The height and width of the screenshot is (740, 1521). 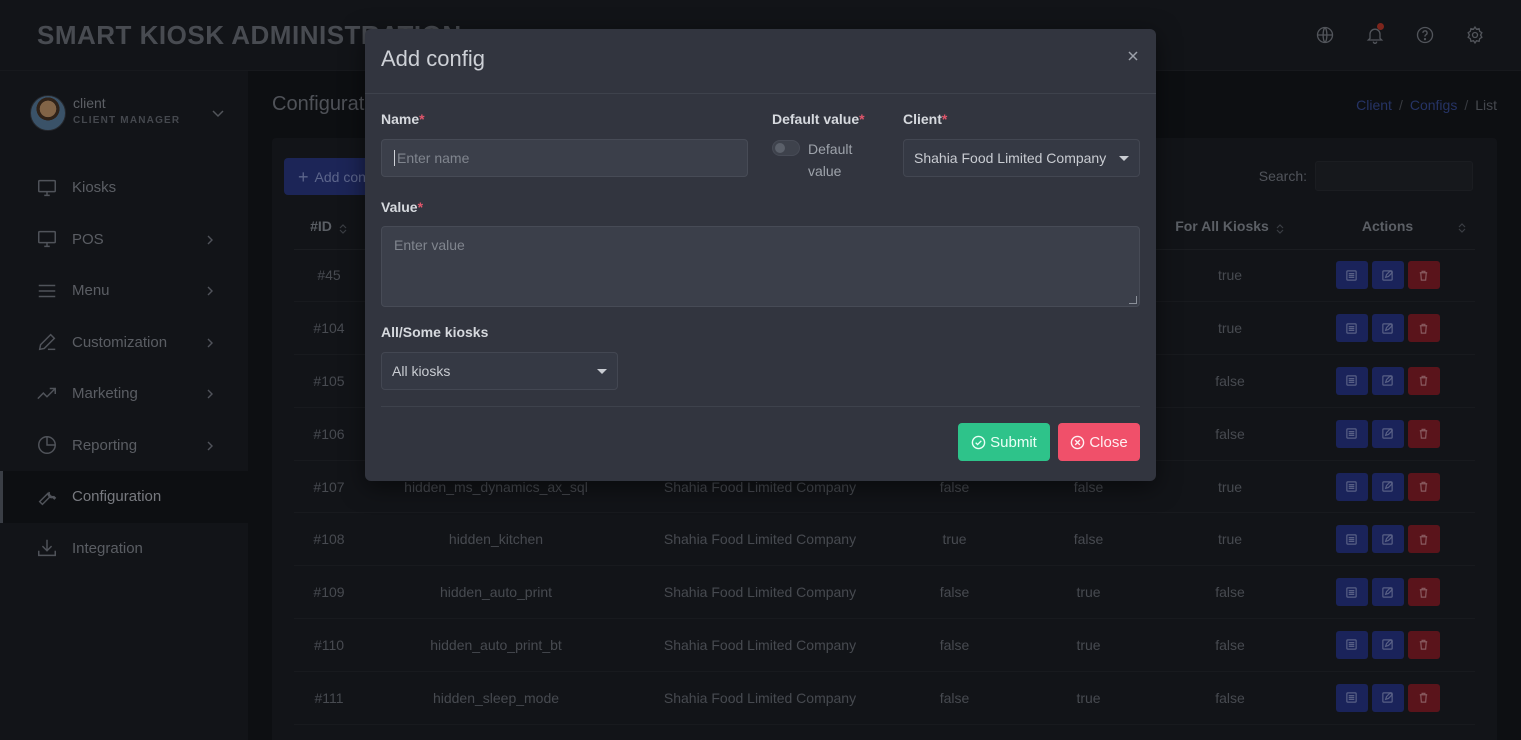 I want to click on submit-button: Submit, so click(x=1004, y=442).